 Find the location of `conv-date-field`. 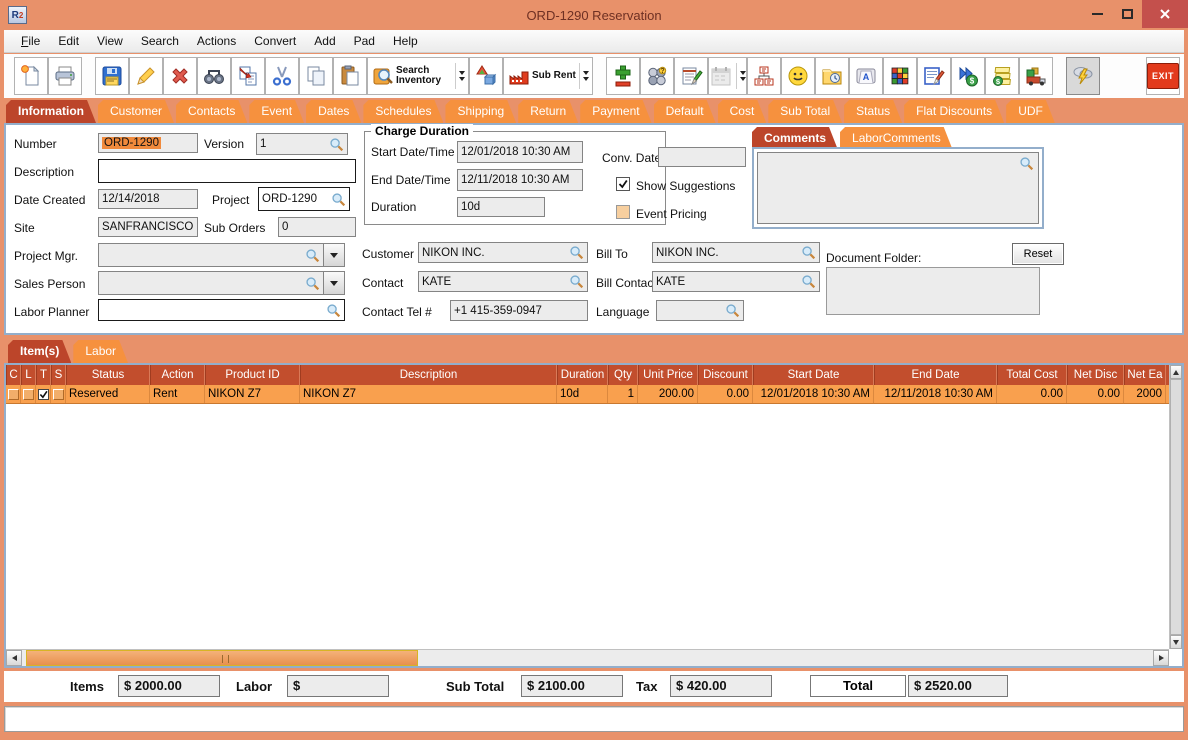

conv-date-field is located at coordinates (702, 157).